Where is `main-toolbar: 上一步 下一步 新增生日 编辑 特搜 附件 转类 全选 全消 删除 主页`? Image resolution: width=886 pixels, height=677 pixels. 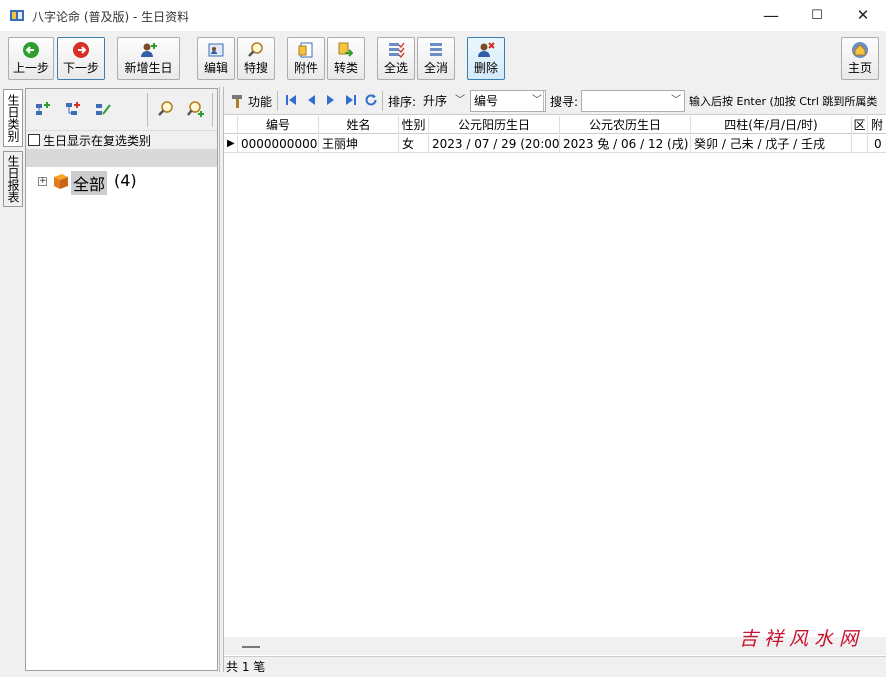 main-toolbar: 上一步 下一步 新增生日 编辑 特搜 附件 转类 全选 全消 删除 主页 is located at coordinates (443, 57).